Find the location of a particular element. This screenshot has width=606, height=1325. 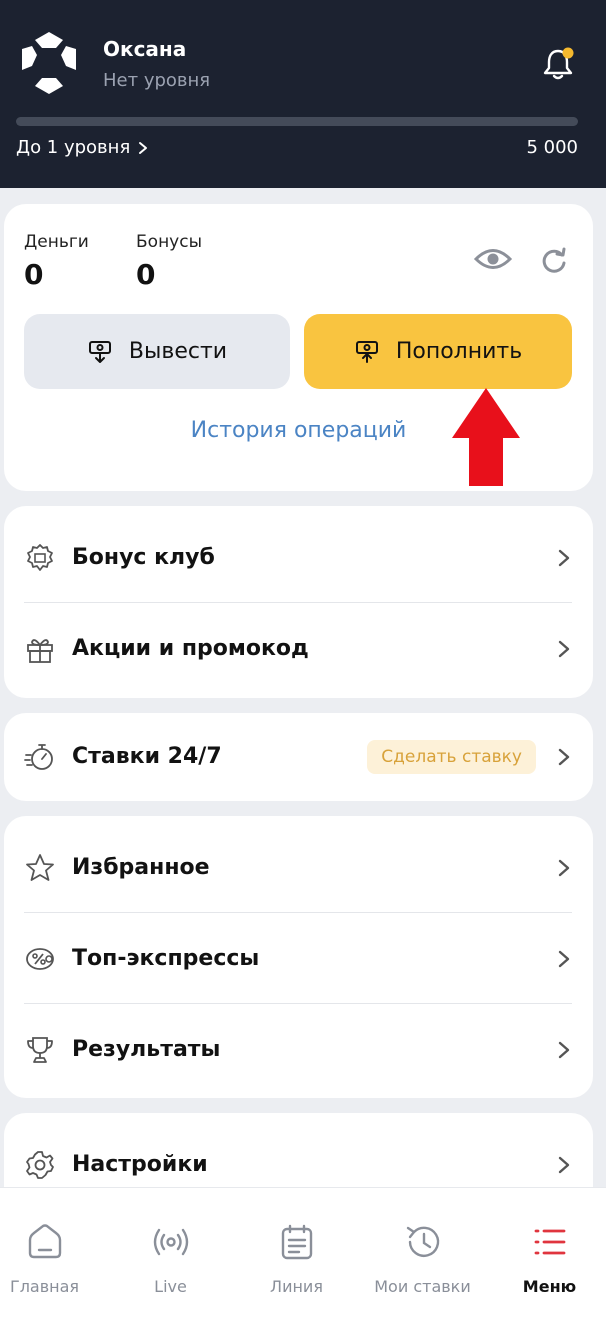

gift-icon is located at coordinates (40, 650).